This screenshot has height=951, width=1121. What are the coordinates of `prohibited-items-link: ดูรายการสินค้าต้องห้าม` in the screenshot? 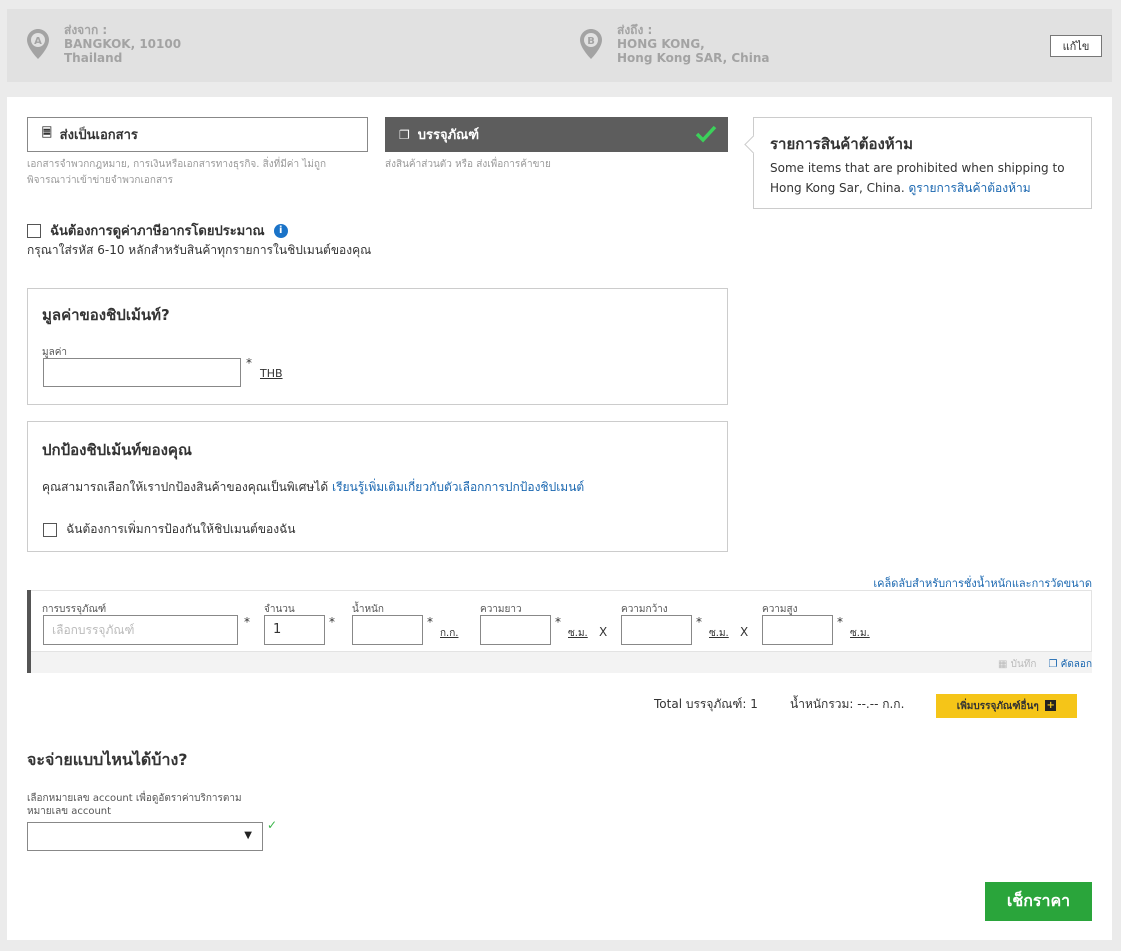 It's located at (970, 188).